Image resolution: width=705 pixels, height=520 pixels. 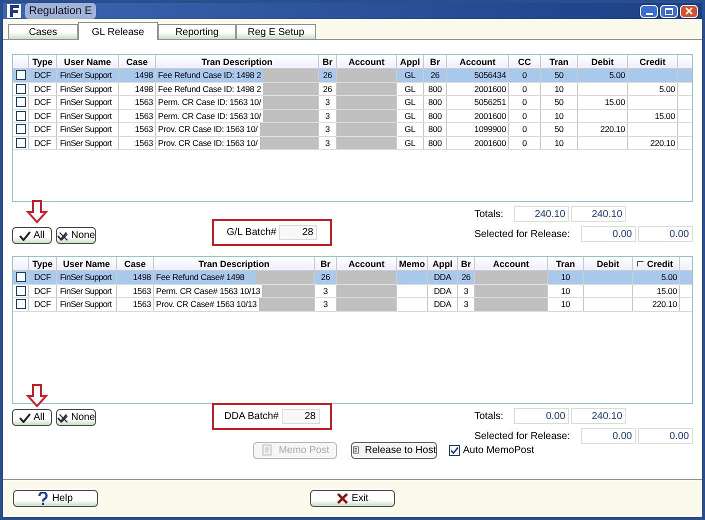 I want to click on table-row: DCF FinSer Support 1563 Perm. CR Case ID: 1563 10/ 3 GL 800 5056251 0 50 15.00, so click(x=352, y=103).